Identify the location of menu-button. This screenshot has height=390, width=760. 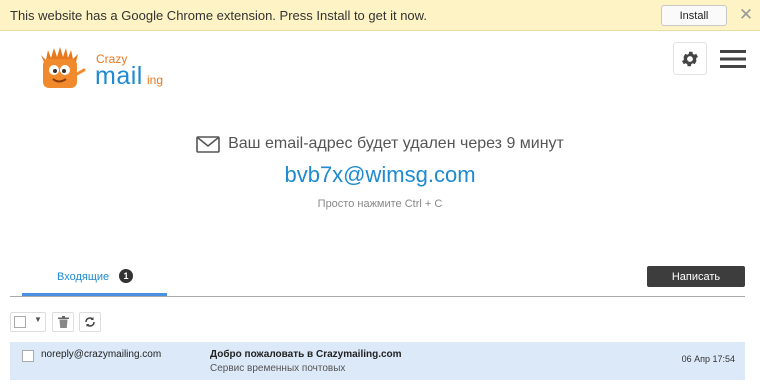
(733, 58).